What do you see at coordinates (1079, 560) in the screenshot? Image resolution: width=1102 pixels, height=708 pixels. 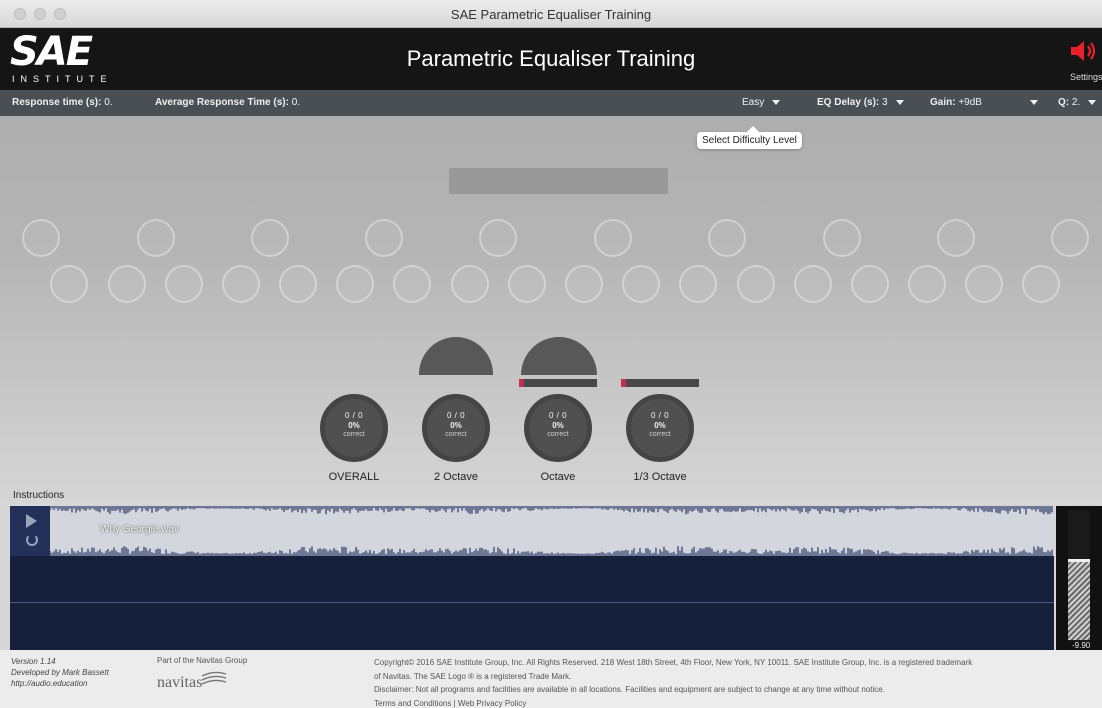 I see `meter-peak` at bounding box center [1079, 560].